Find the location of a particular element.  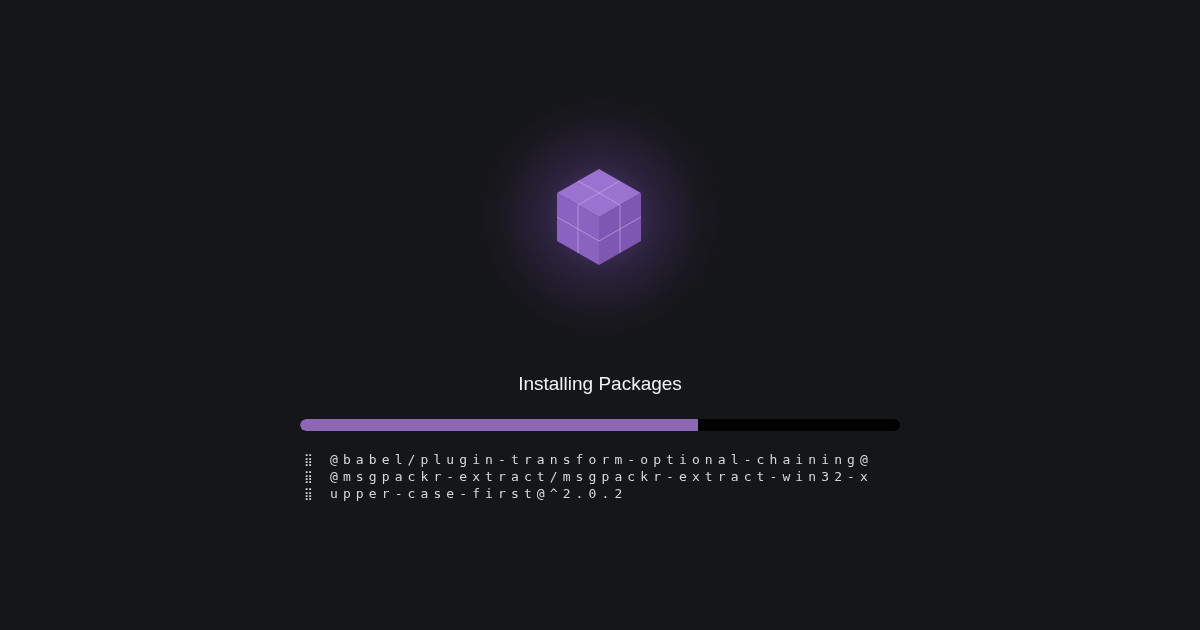

package-name: @babel/plugin-transform-optional-chaining@ is located at coordinates (601, 459).